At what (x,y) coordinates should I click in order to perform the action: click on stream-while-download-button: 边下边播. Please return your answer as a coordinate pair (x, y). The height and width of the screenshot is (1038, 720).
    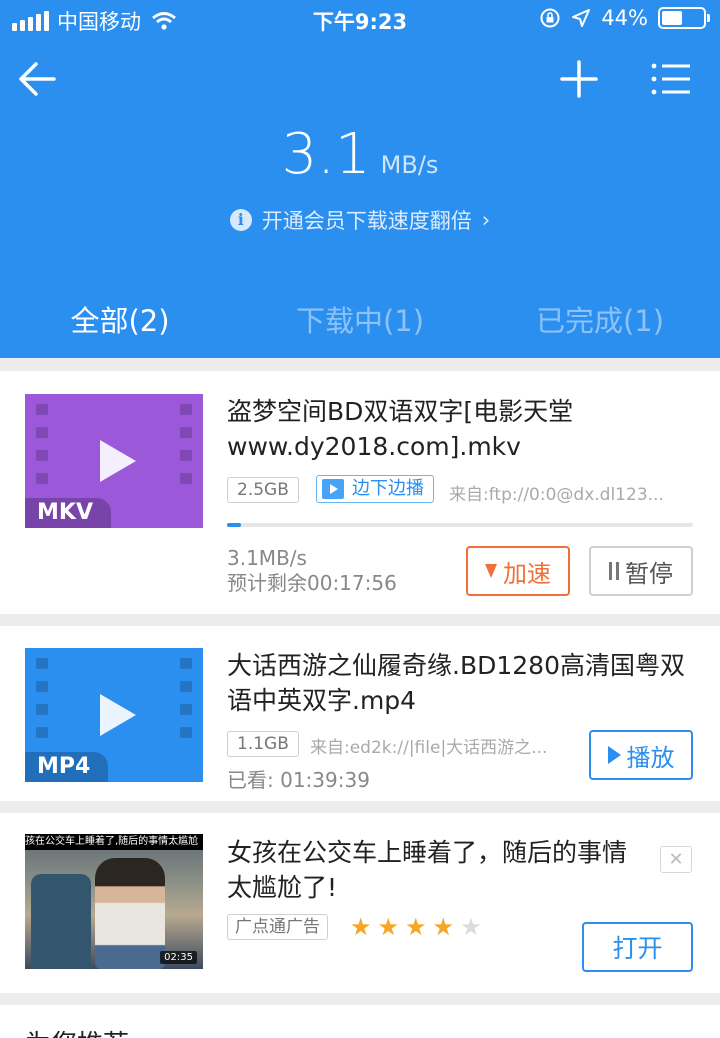
    Looking at the image, I should click on (375, 489).